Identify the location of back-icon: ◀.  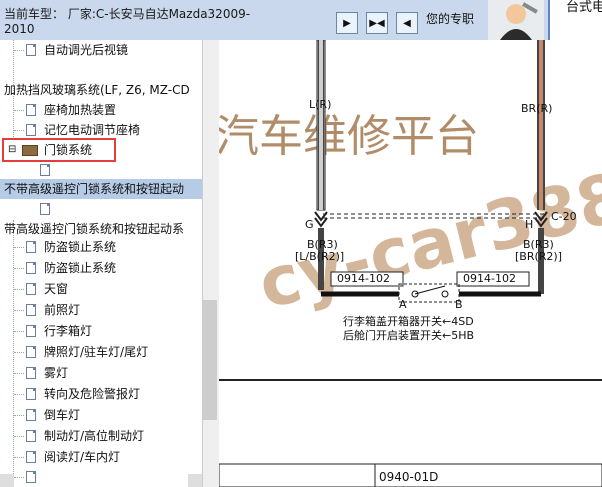
(407, 23).